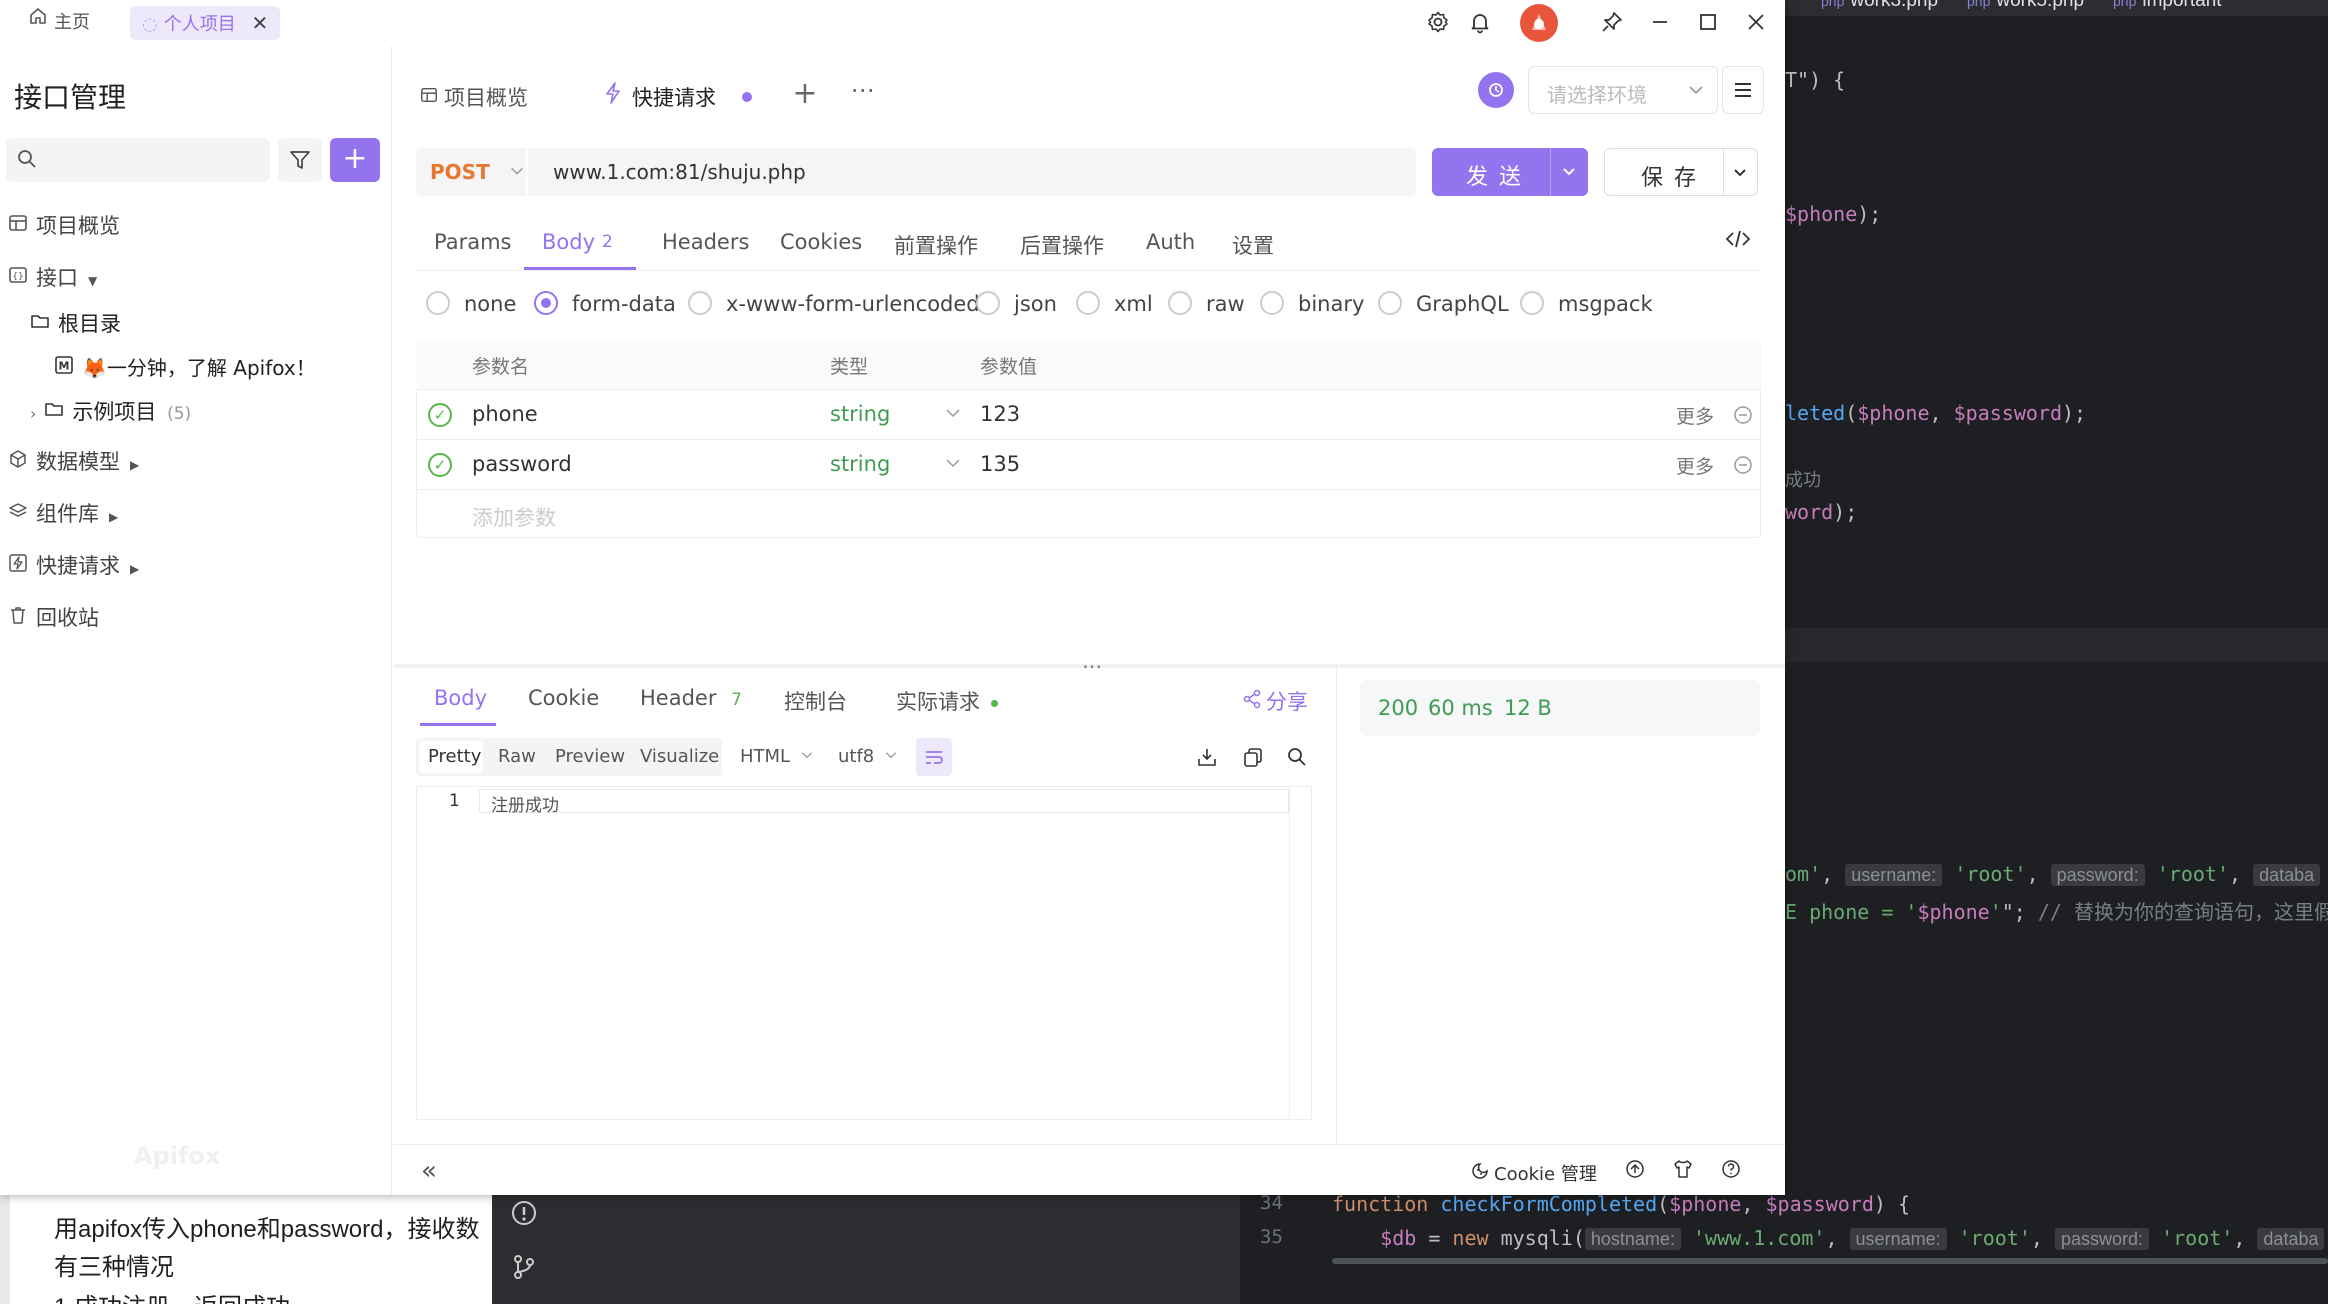 The height and width of the screenshot is (1304, 2328). I want to click on filter-button, so click(300, 160).